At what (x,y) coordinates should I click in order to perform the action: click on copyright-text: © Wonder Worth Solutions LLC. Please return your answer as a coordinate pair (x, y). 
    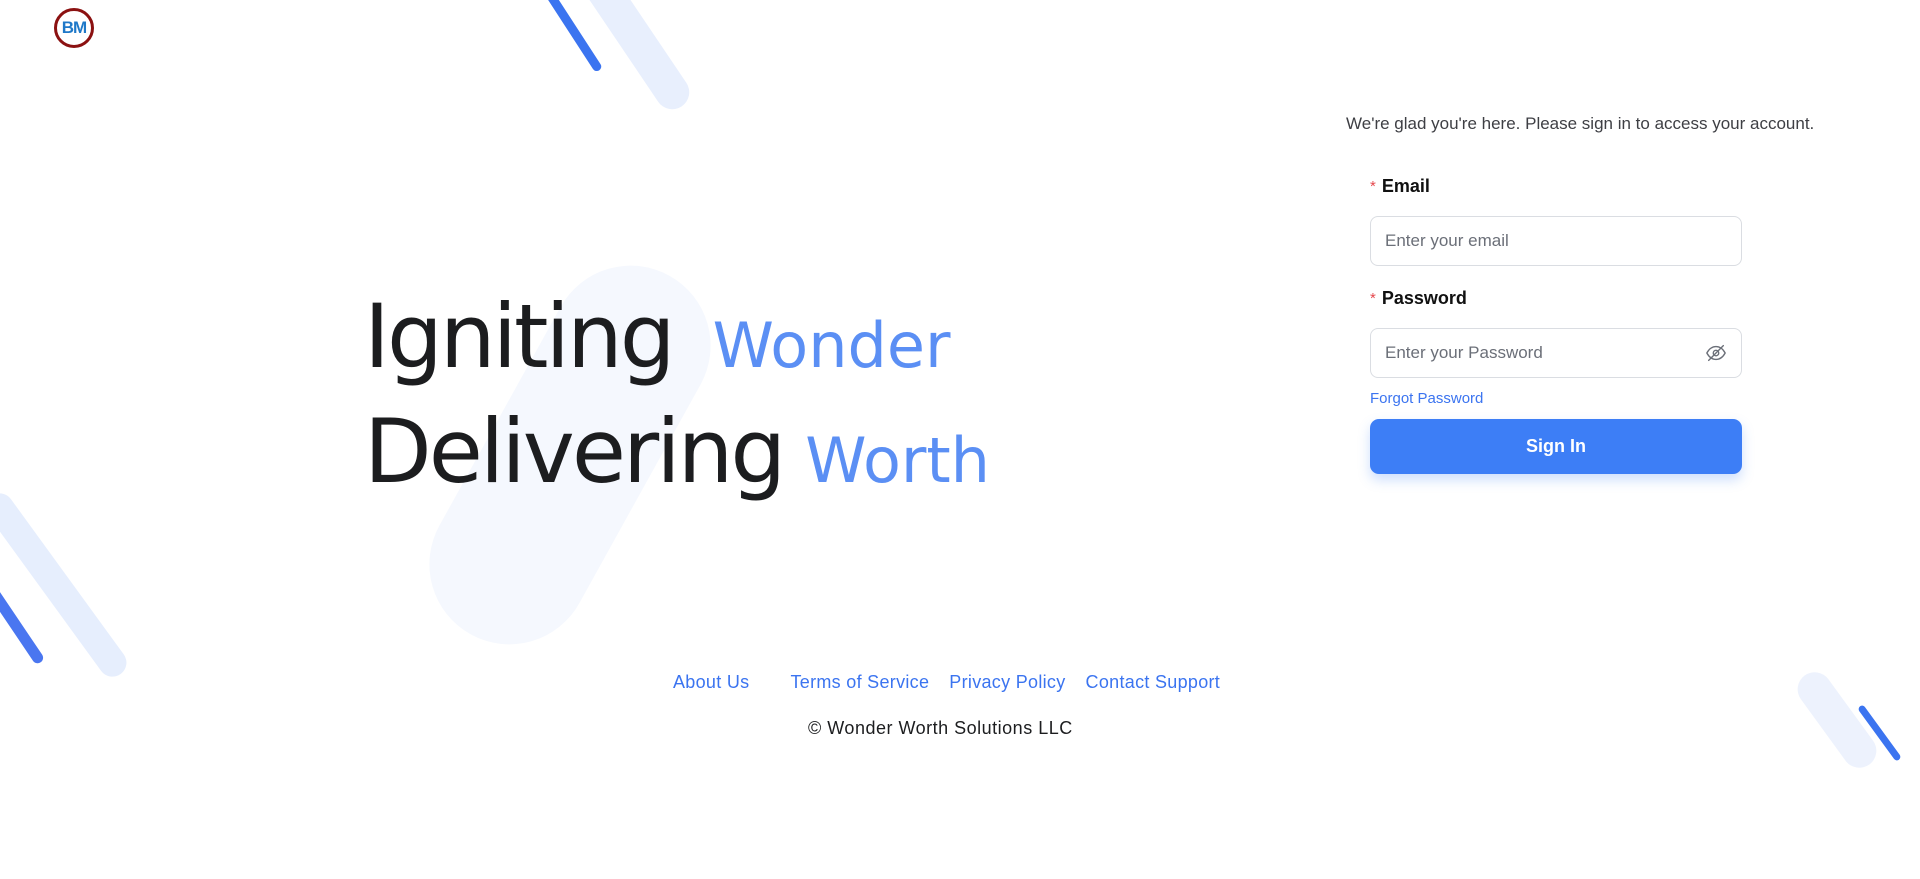
    Looking at the image, I should click on (940, 728).